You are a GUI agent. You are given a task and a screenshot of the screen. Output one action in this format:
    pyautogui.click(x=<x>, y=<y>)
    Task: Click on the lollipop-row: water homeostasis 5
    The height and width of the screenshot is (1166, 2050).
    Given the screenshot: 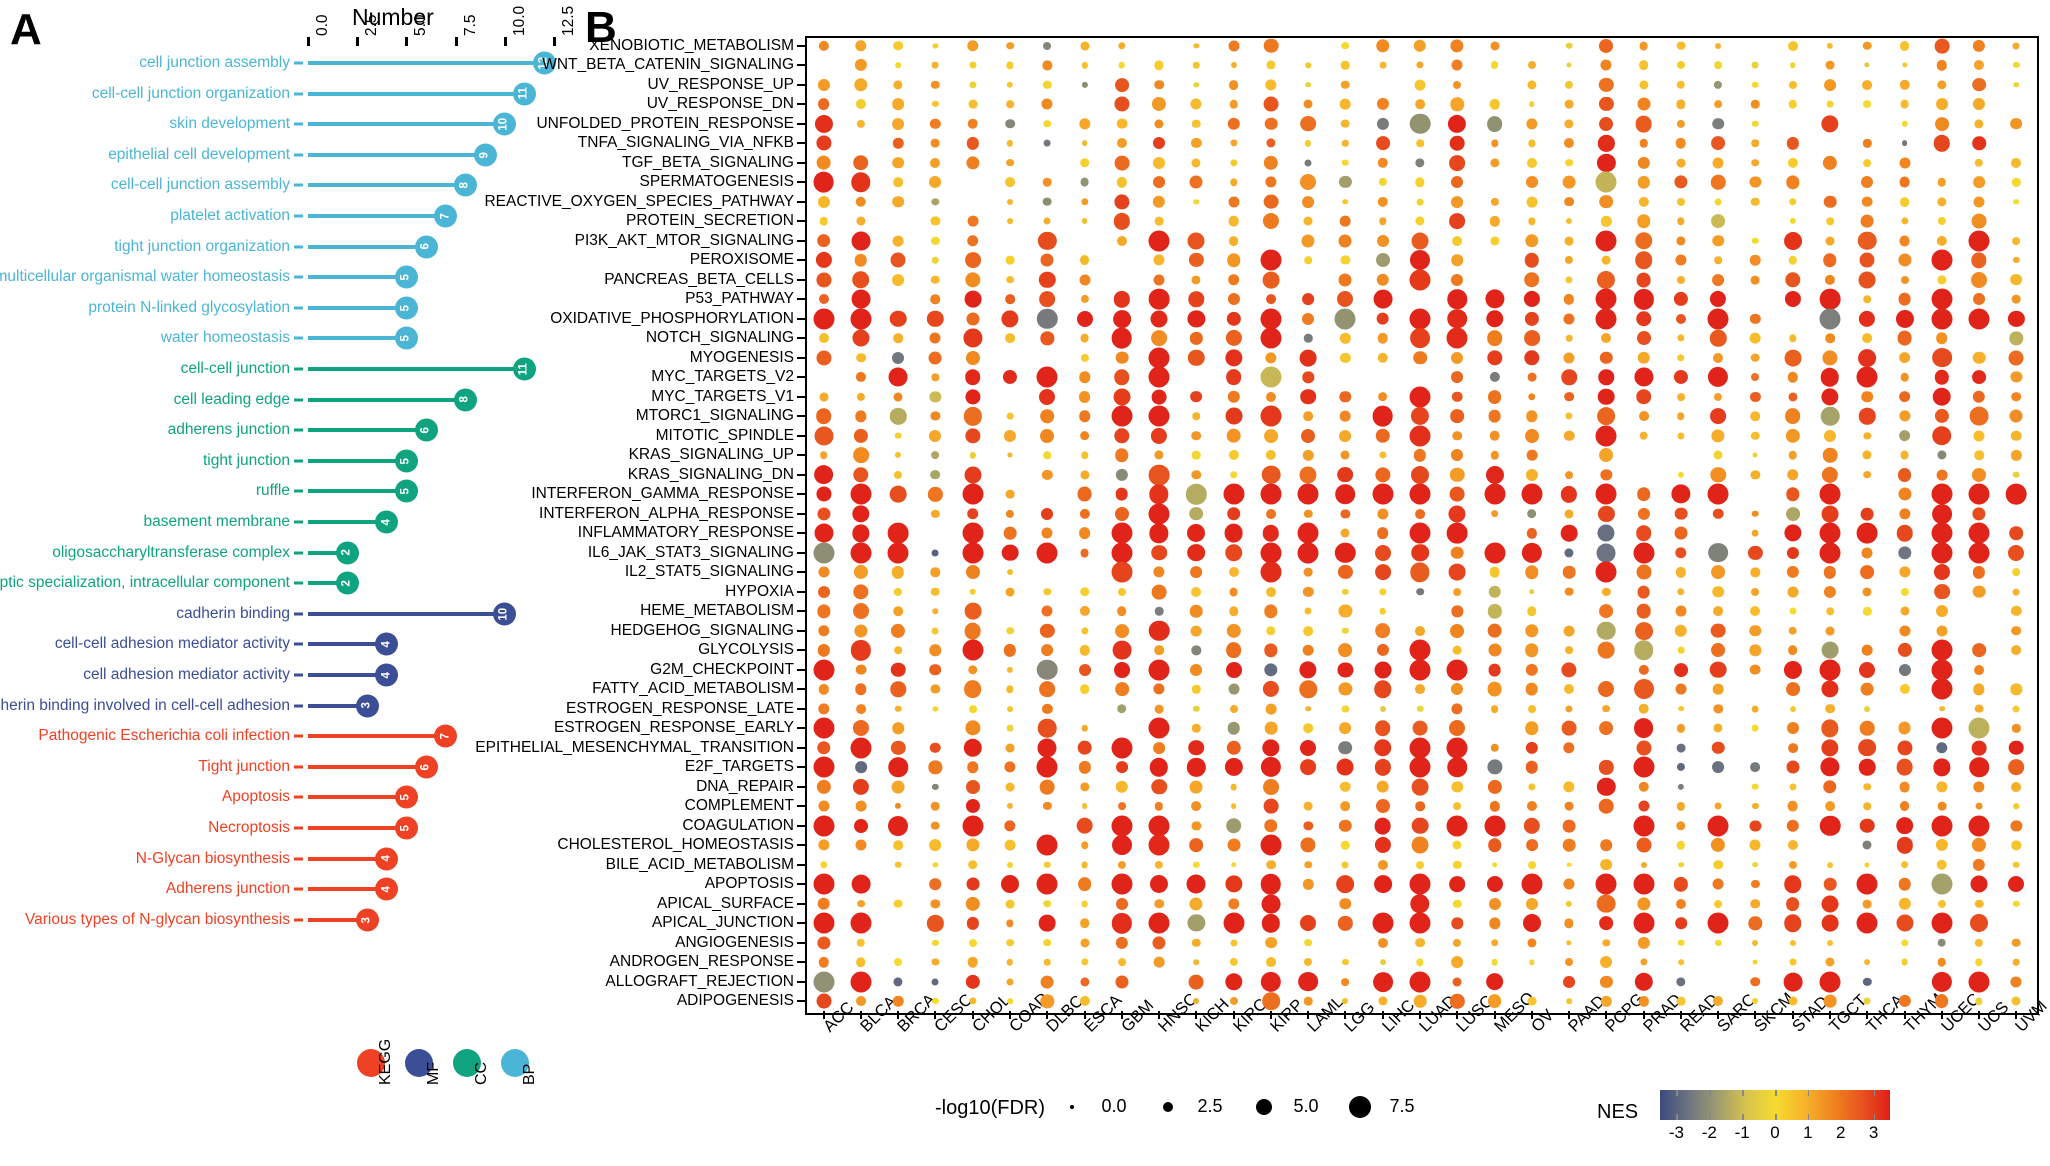 What is the action you would take?
    pyautogui.click(x=285, y=338)
    